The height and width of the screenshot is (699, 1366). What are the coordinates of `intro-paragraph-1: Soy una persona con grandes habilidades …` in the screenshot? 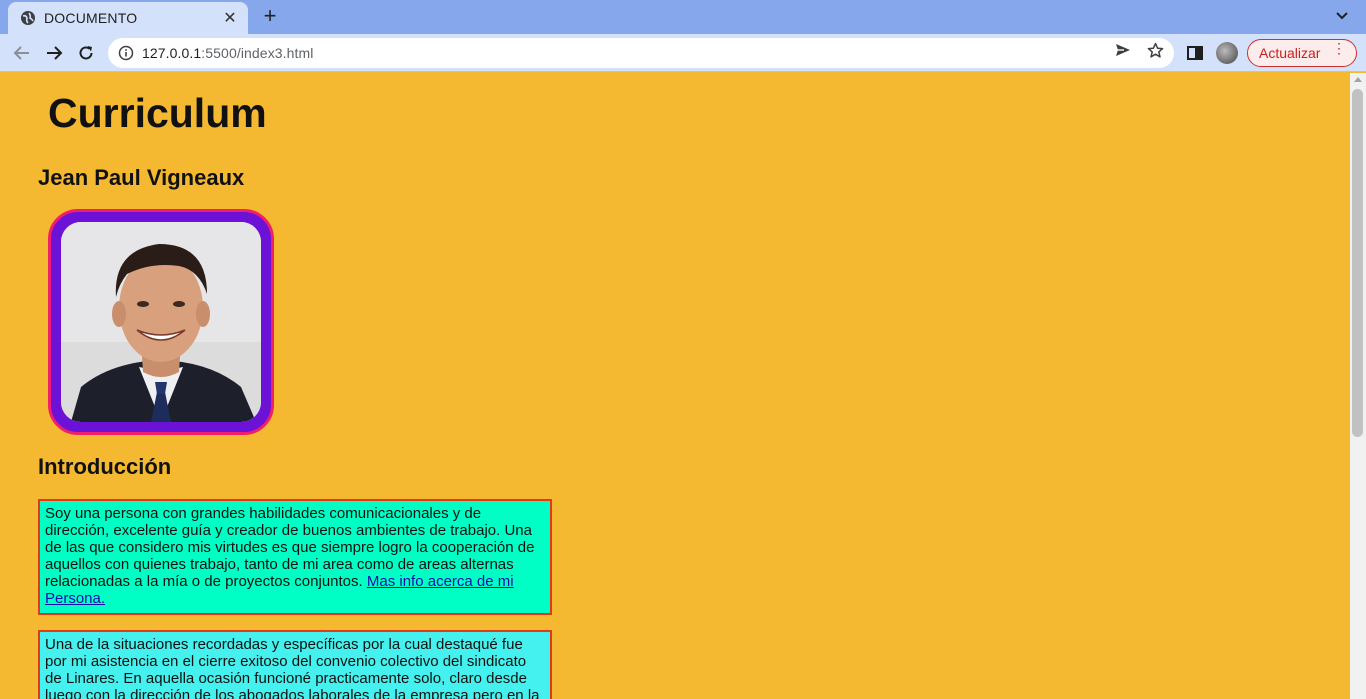 It's located at (295, 557).